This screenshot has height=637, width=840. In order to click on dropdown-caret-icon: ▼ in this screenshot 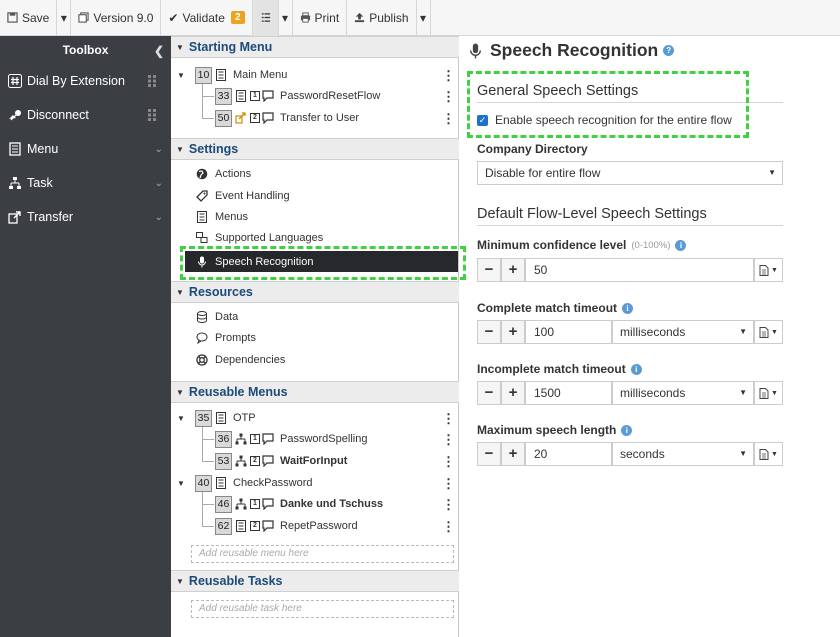, I will do `click(743, 453)`.